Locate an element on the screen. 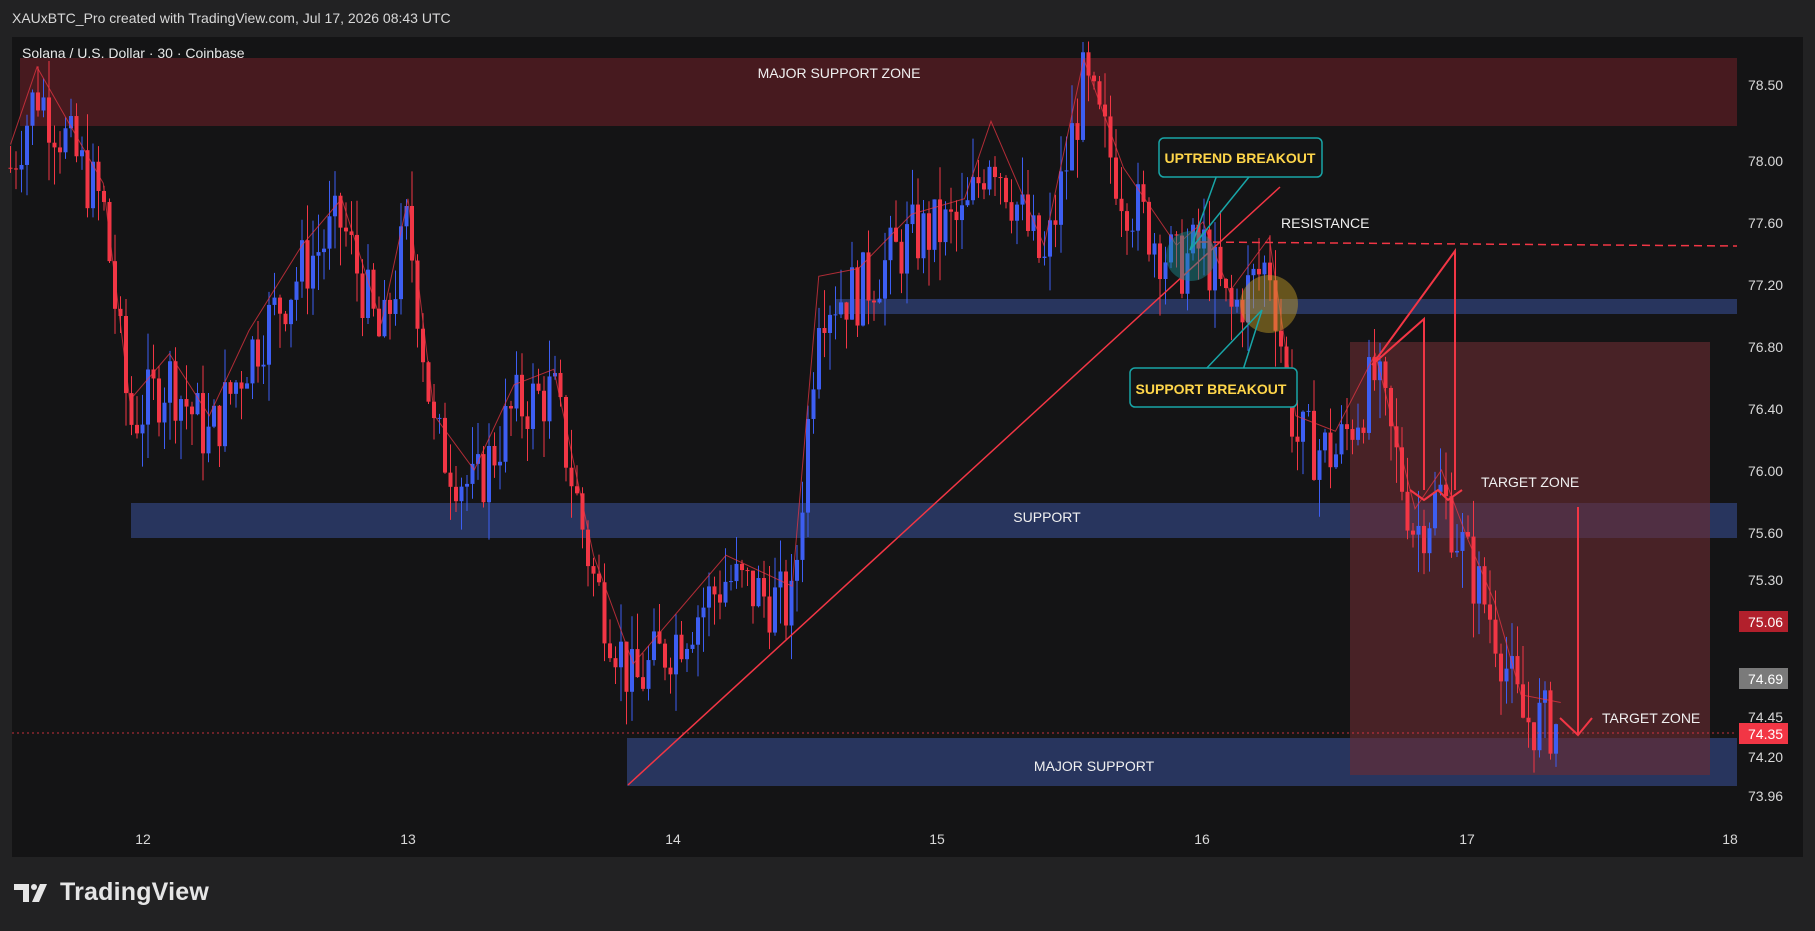  support-breakout-label: SUPPORT BREAKOUT is located at coordinates (1211, 389).